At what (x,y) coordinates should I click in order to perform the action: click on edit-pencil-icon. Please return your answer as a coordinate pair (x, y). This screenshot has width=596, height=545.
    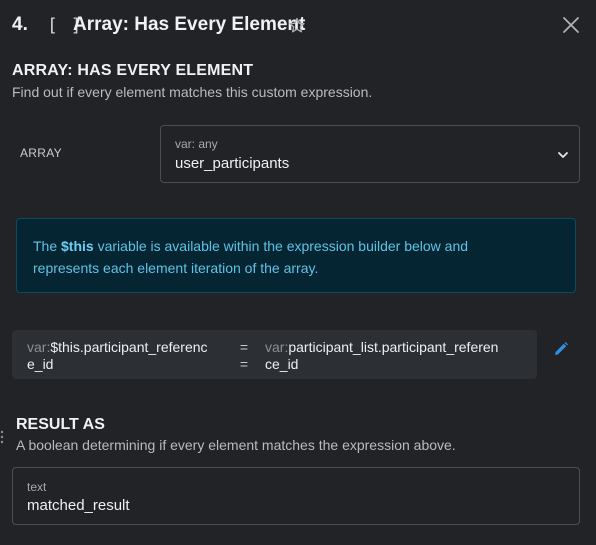
    Looking at the image, I should click on (561, 349).